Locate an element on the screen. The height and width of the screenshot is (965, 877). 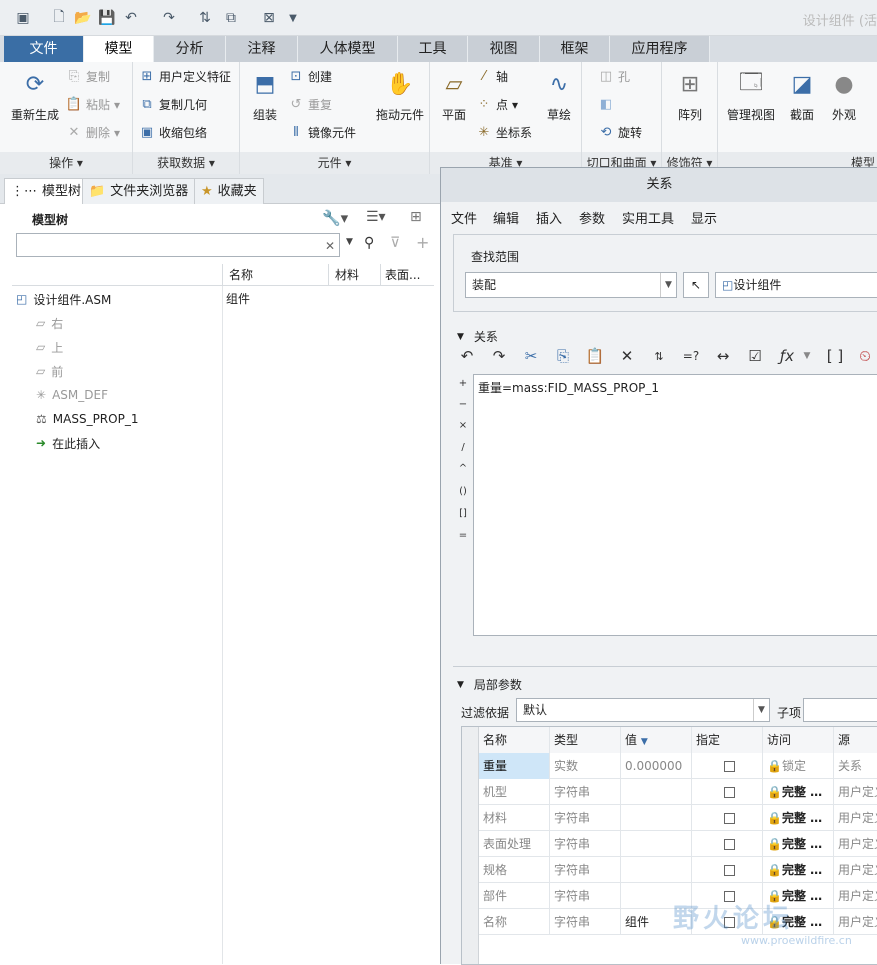
tab-favorites: ★ 收藏夹 is located at coordinates (229, 191).